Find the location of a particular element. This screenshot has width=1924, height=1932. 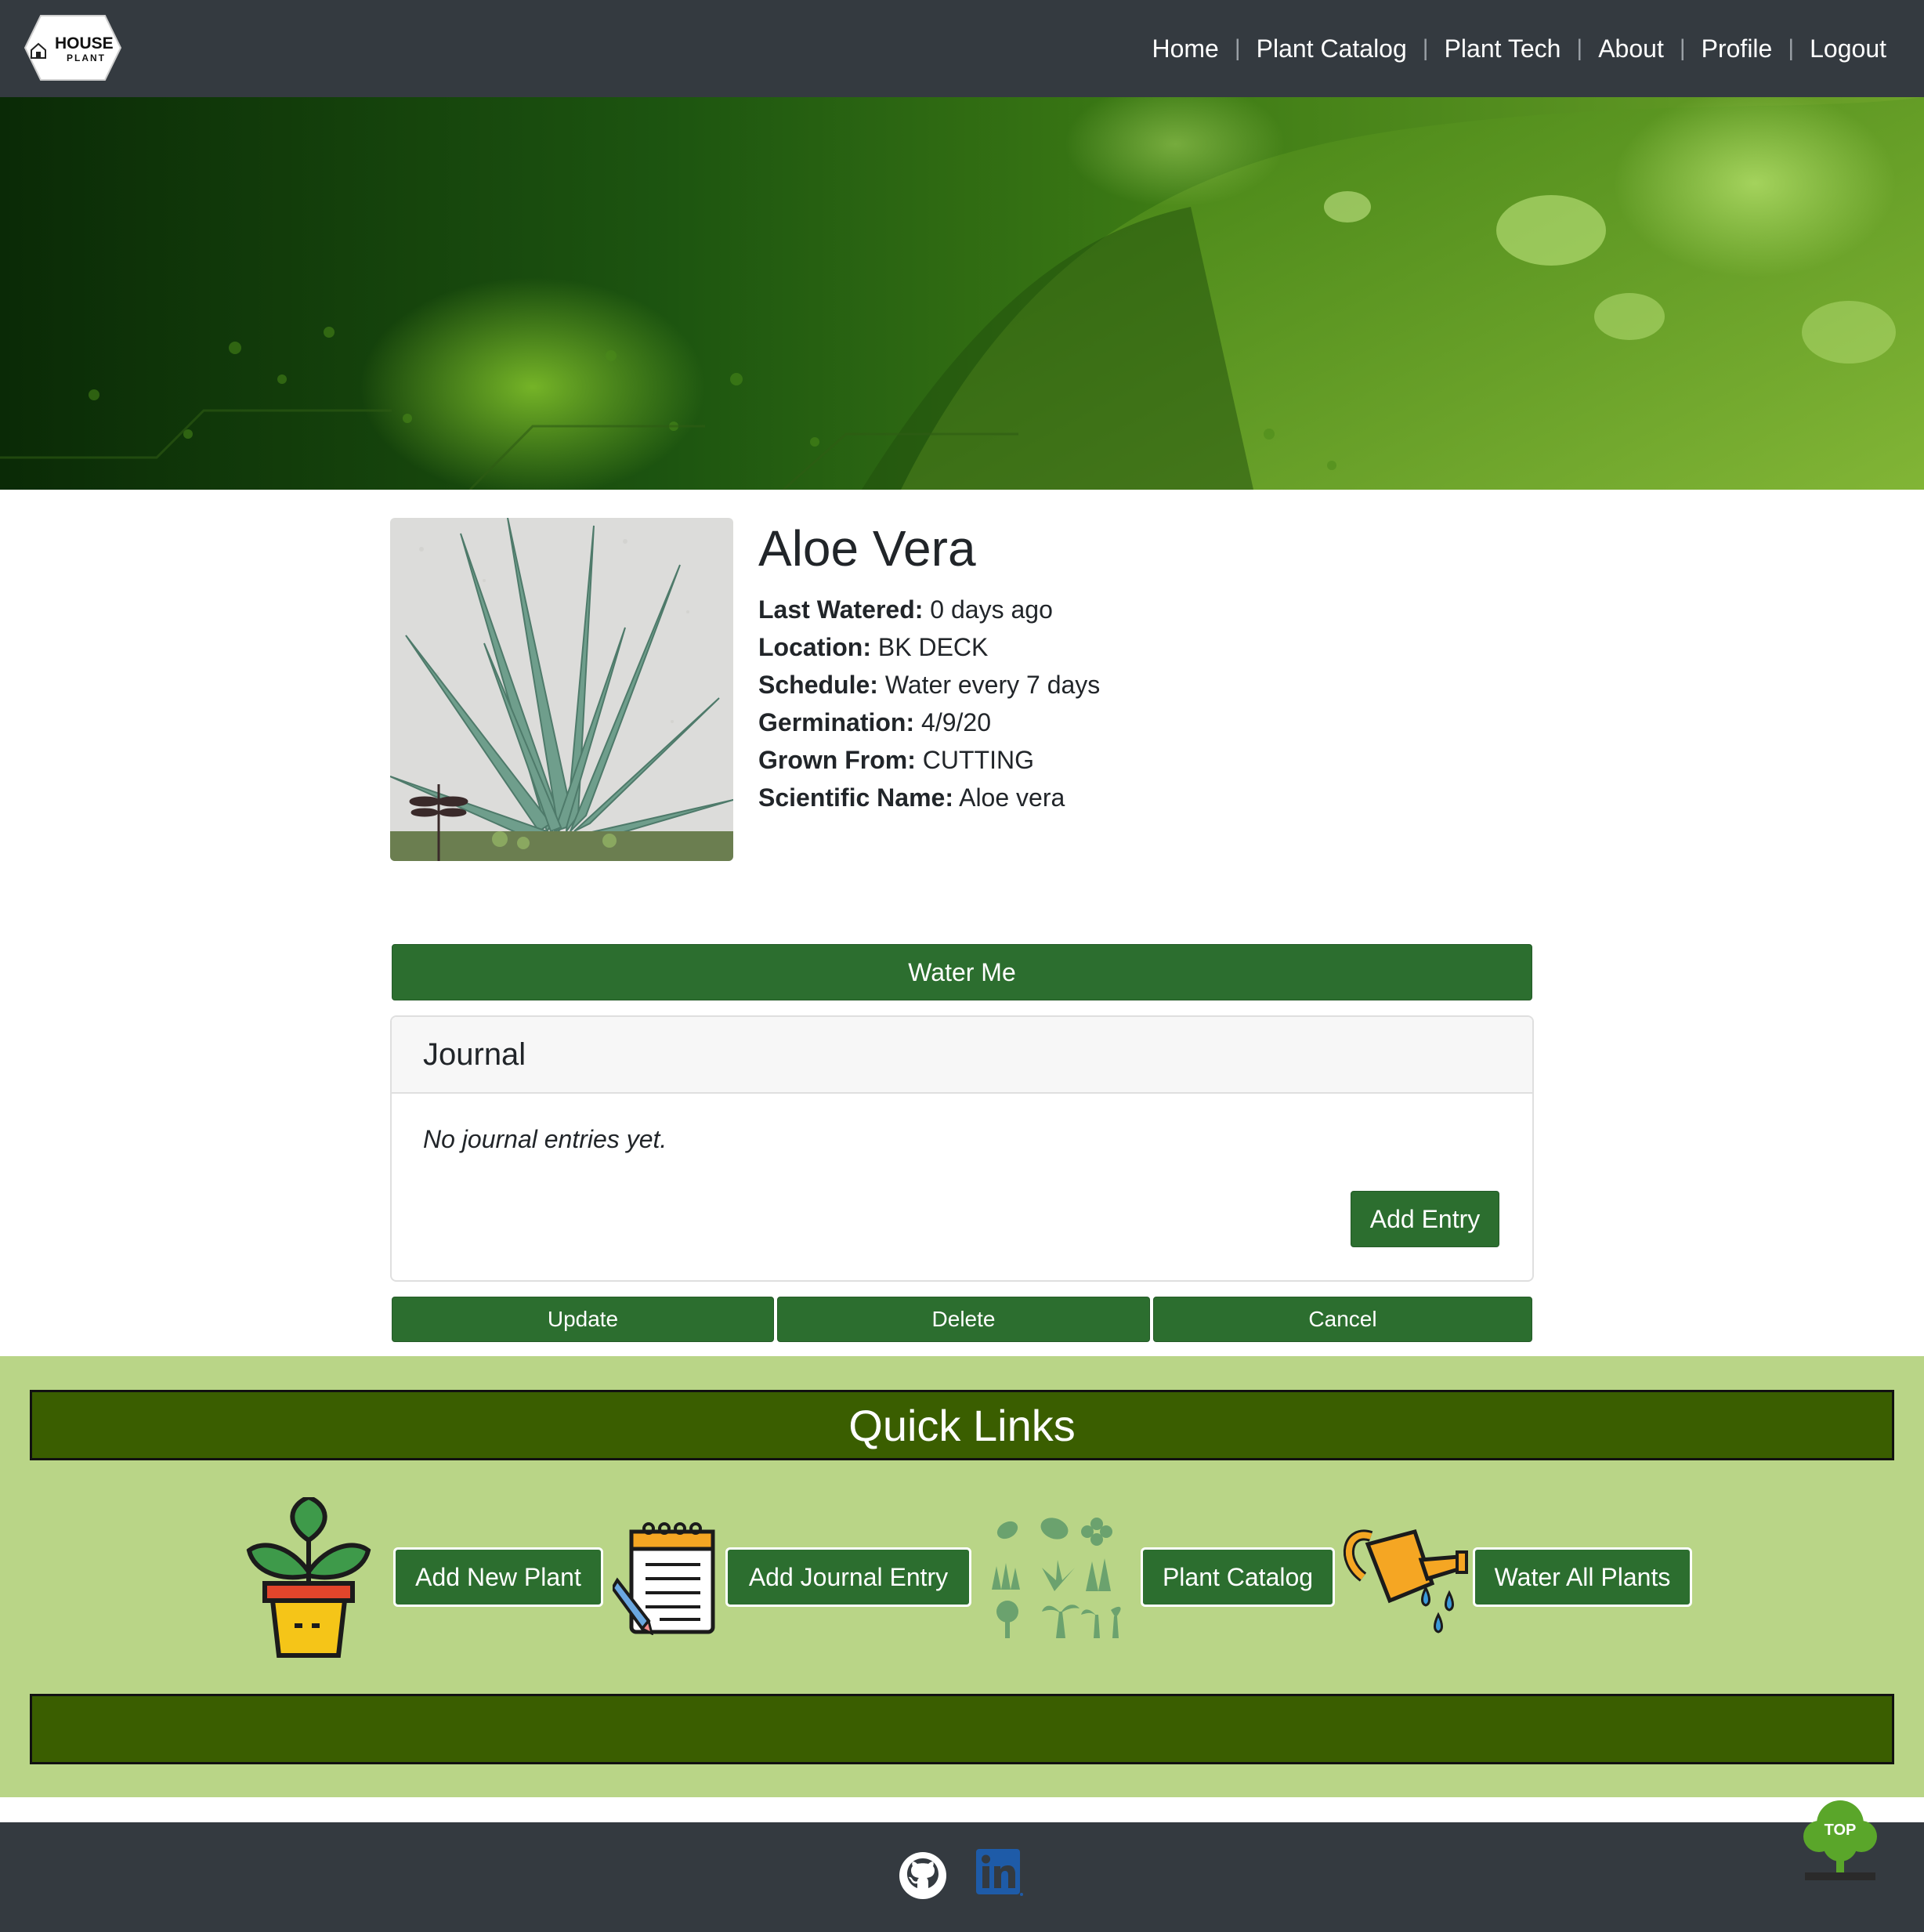

location-row: Location: BK DECK is located at coordinates (1150, 647).